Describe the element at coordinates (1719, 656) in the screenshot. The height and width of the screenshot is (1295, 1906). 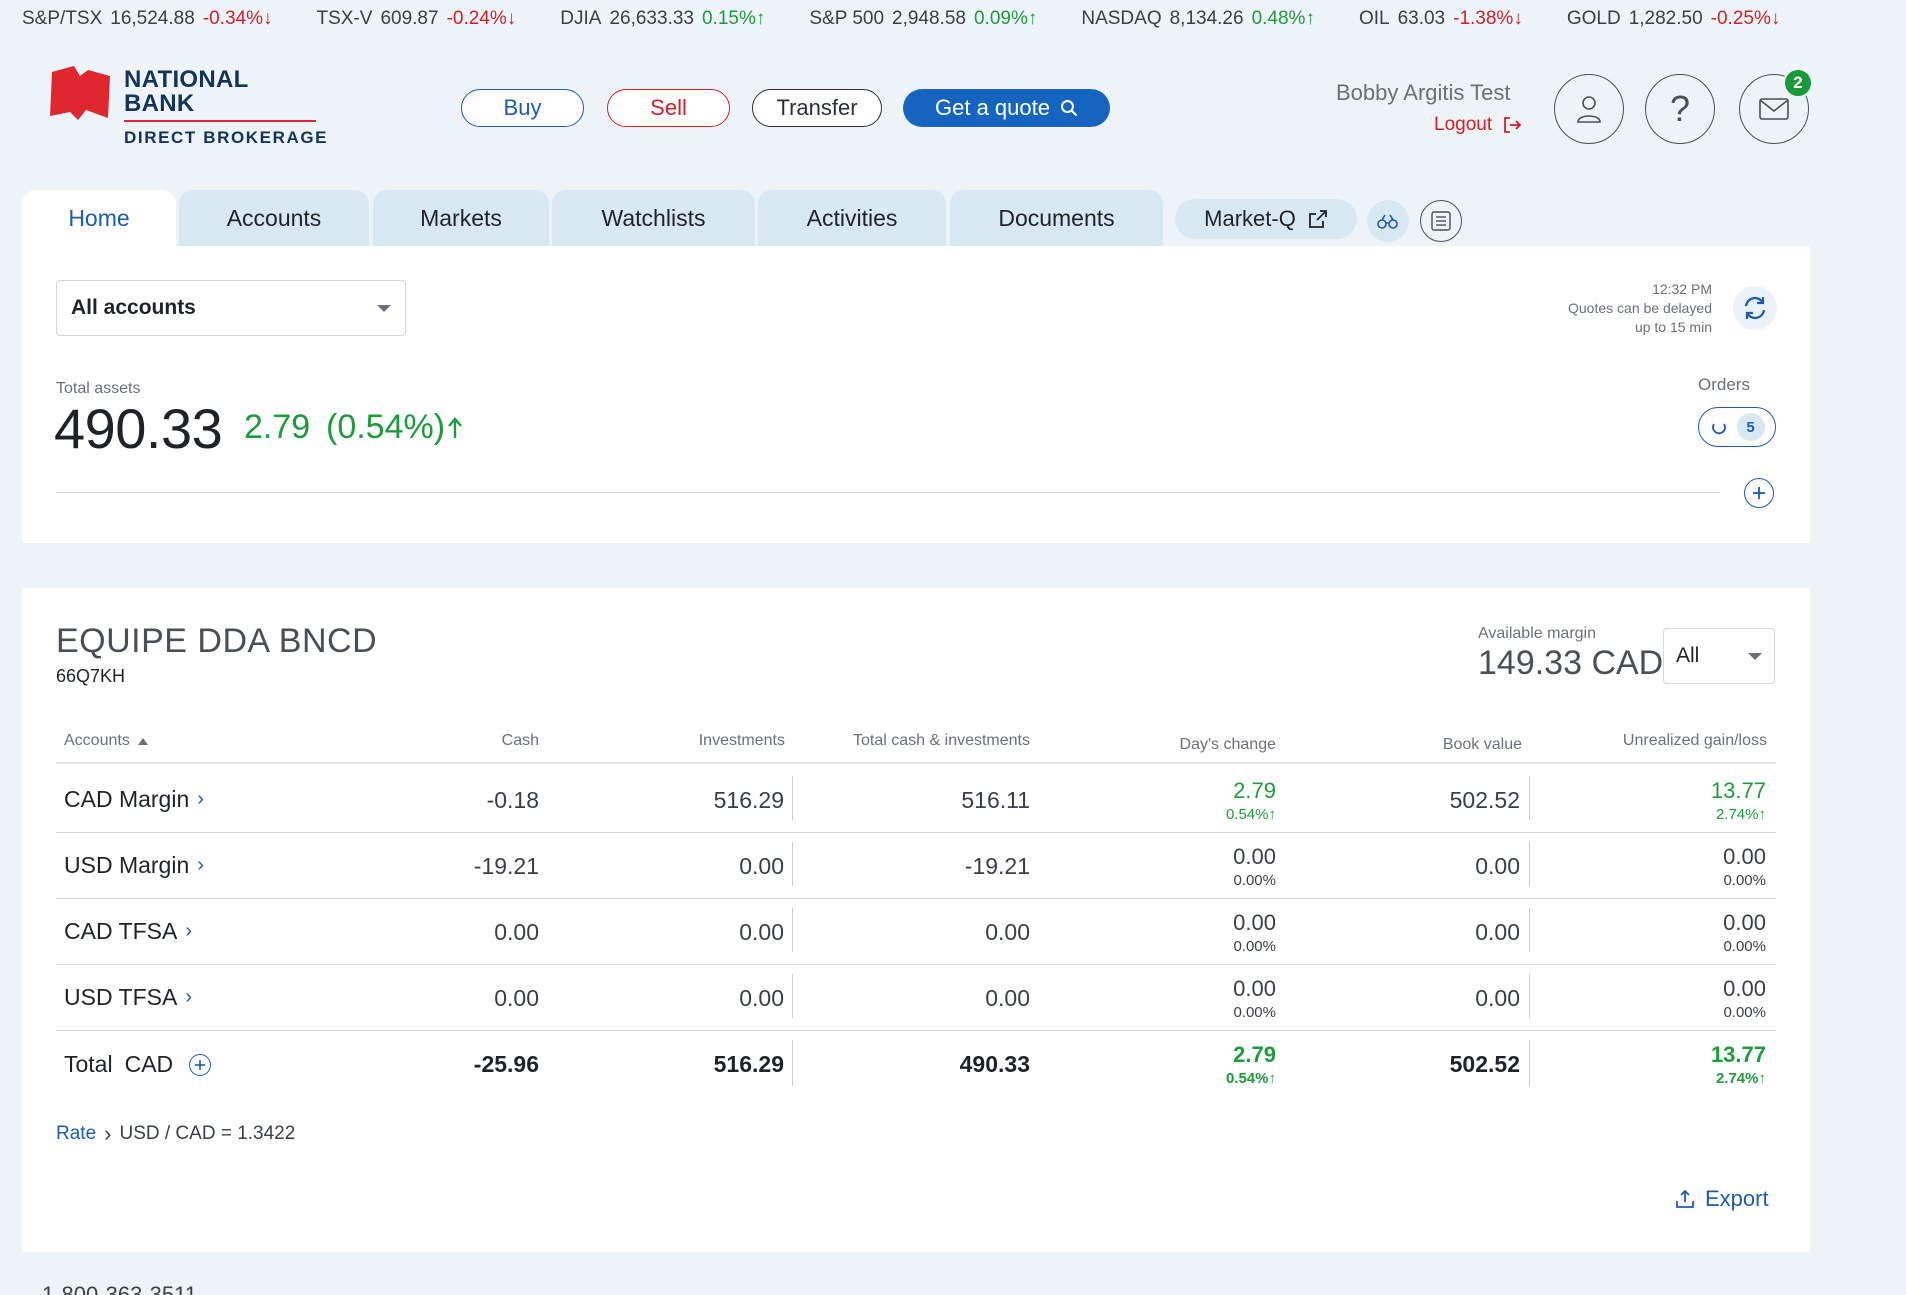
I see `group-filter-select: All` at that location.